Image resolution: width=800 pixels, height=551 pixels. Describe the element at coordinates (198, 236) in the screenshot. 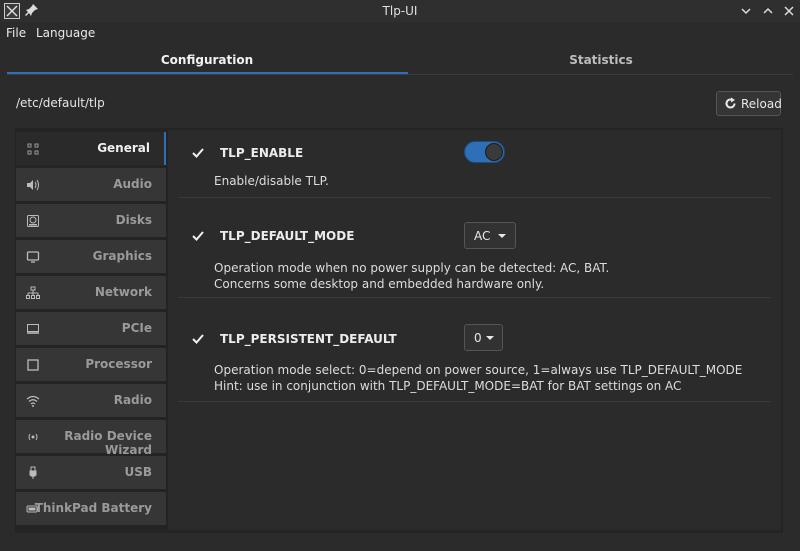

I see `default-mode-checkbox` at that location.